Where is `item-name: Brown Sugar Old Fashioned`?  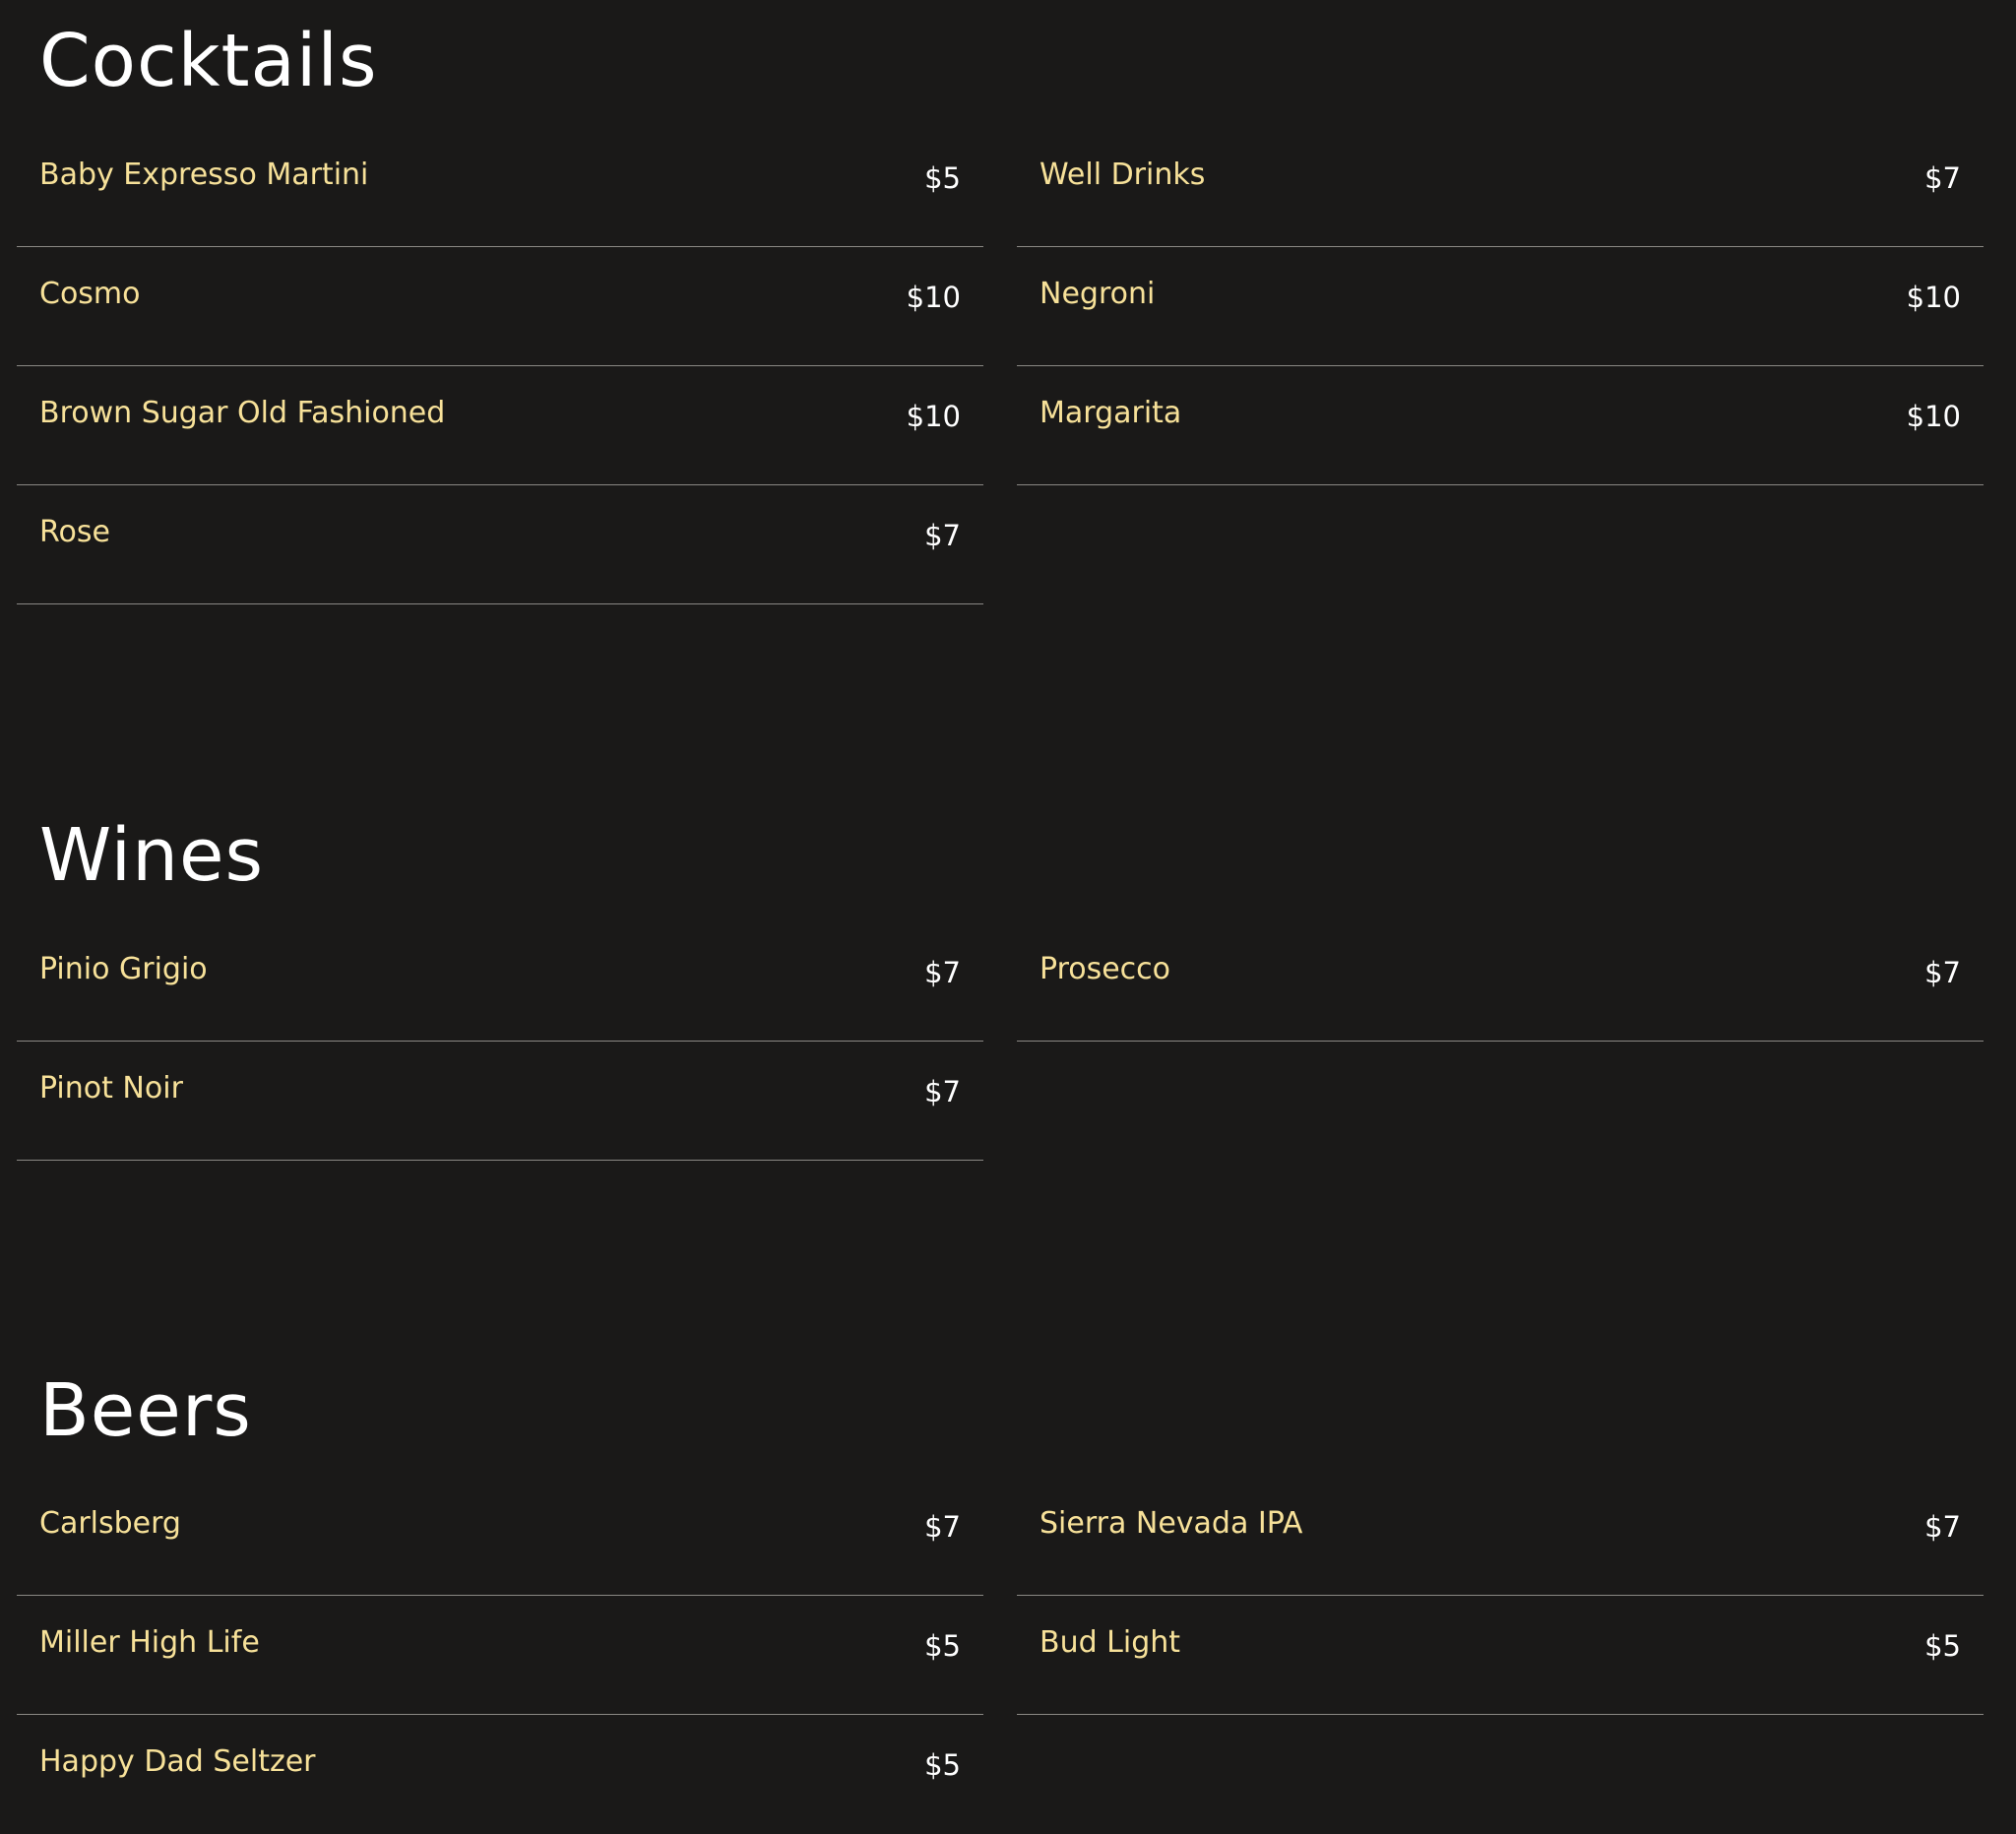
item-name: Brown Sugar Old Fashioned is located at coordinates (242, 413).